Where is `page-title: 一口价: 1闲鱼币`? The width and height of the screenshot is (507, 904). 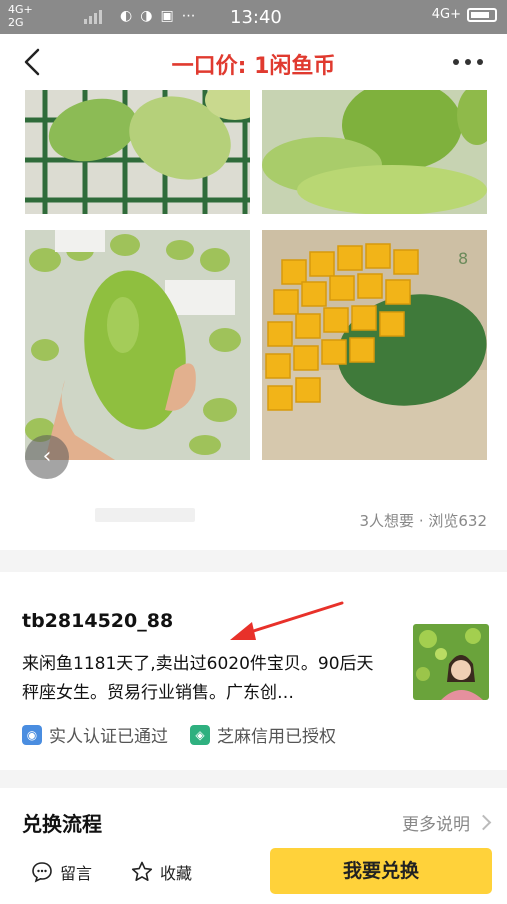 page-title: 一口价: 1闲鱼币 is located at coordinates (253, 66).